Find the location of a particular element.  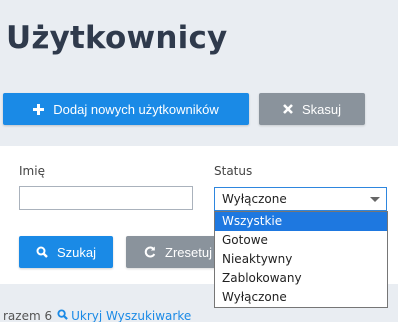

reset-button: Zresetuj is located at coordinates (176, 252).